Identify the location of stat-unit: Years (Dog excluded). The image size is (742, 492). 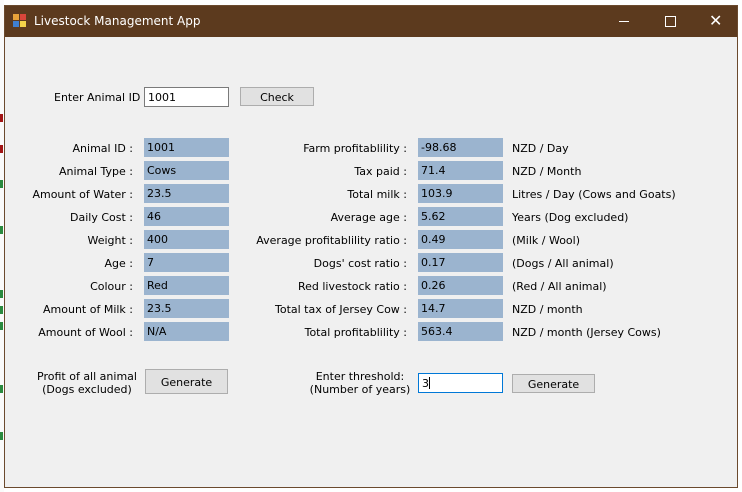
(570, 217).